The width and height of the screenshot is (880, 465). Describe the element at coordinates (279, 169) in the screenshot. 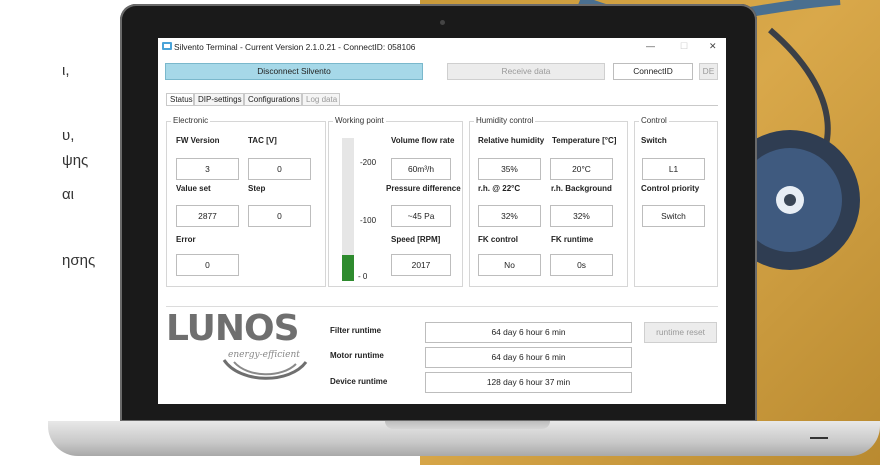

I see `tac-field: 0` at that location.